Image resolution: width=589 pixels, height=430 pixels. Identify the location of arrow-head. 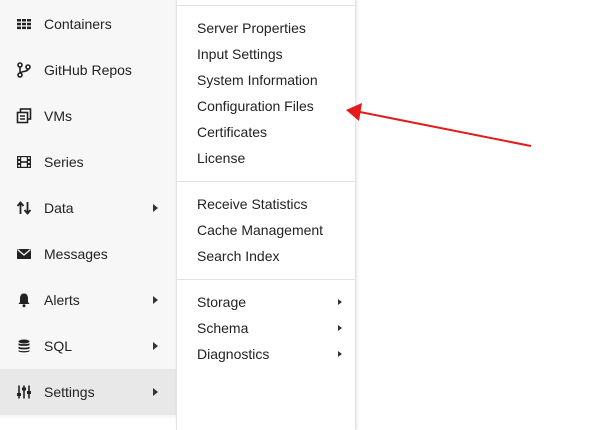
(354, 112).